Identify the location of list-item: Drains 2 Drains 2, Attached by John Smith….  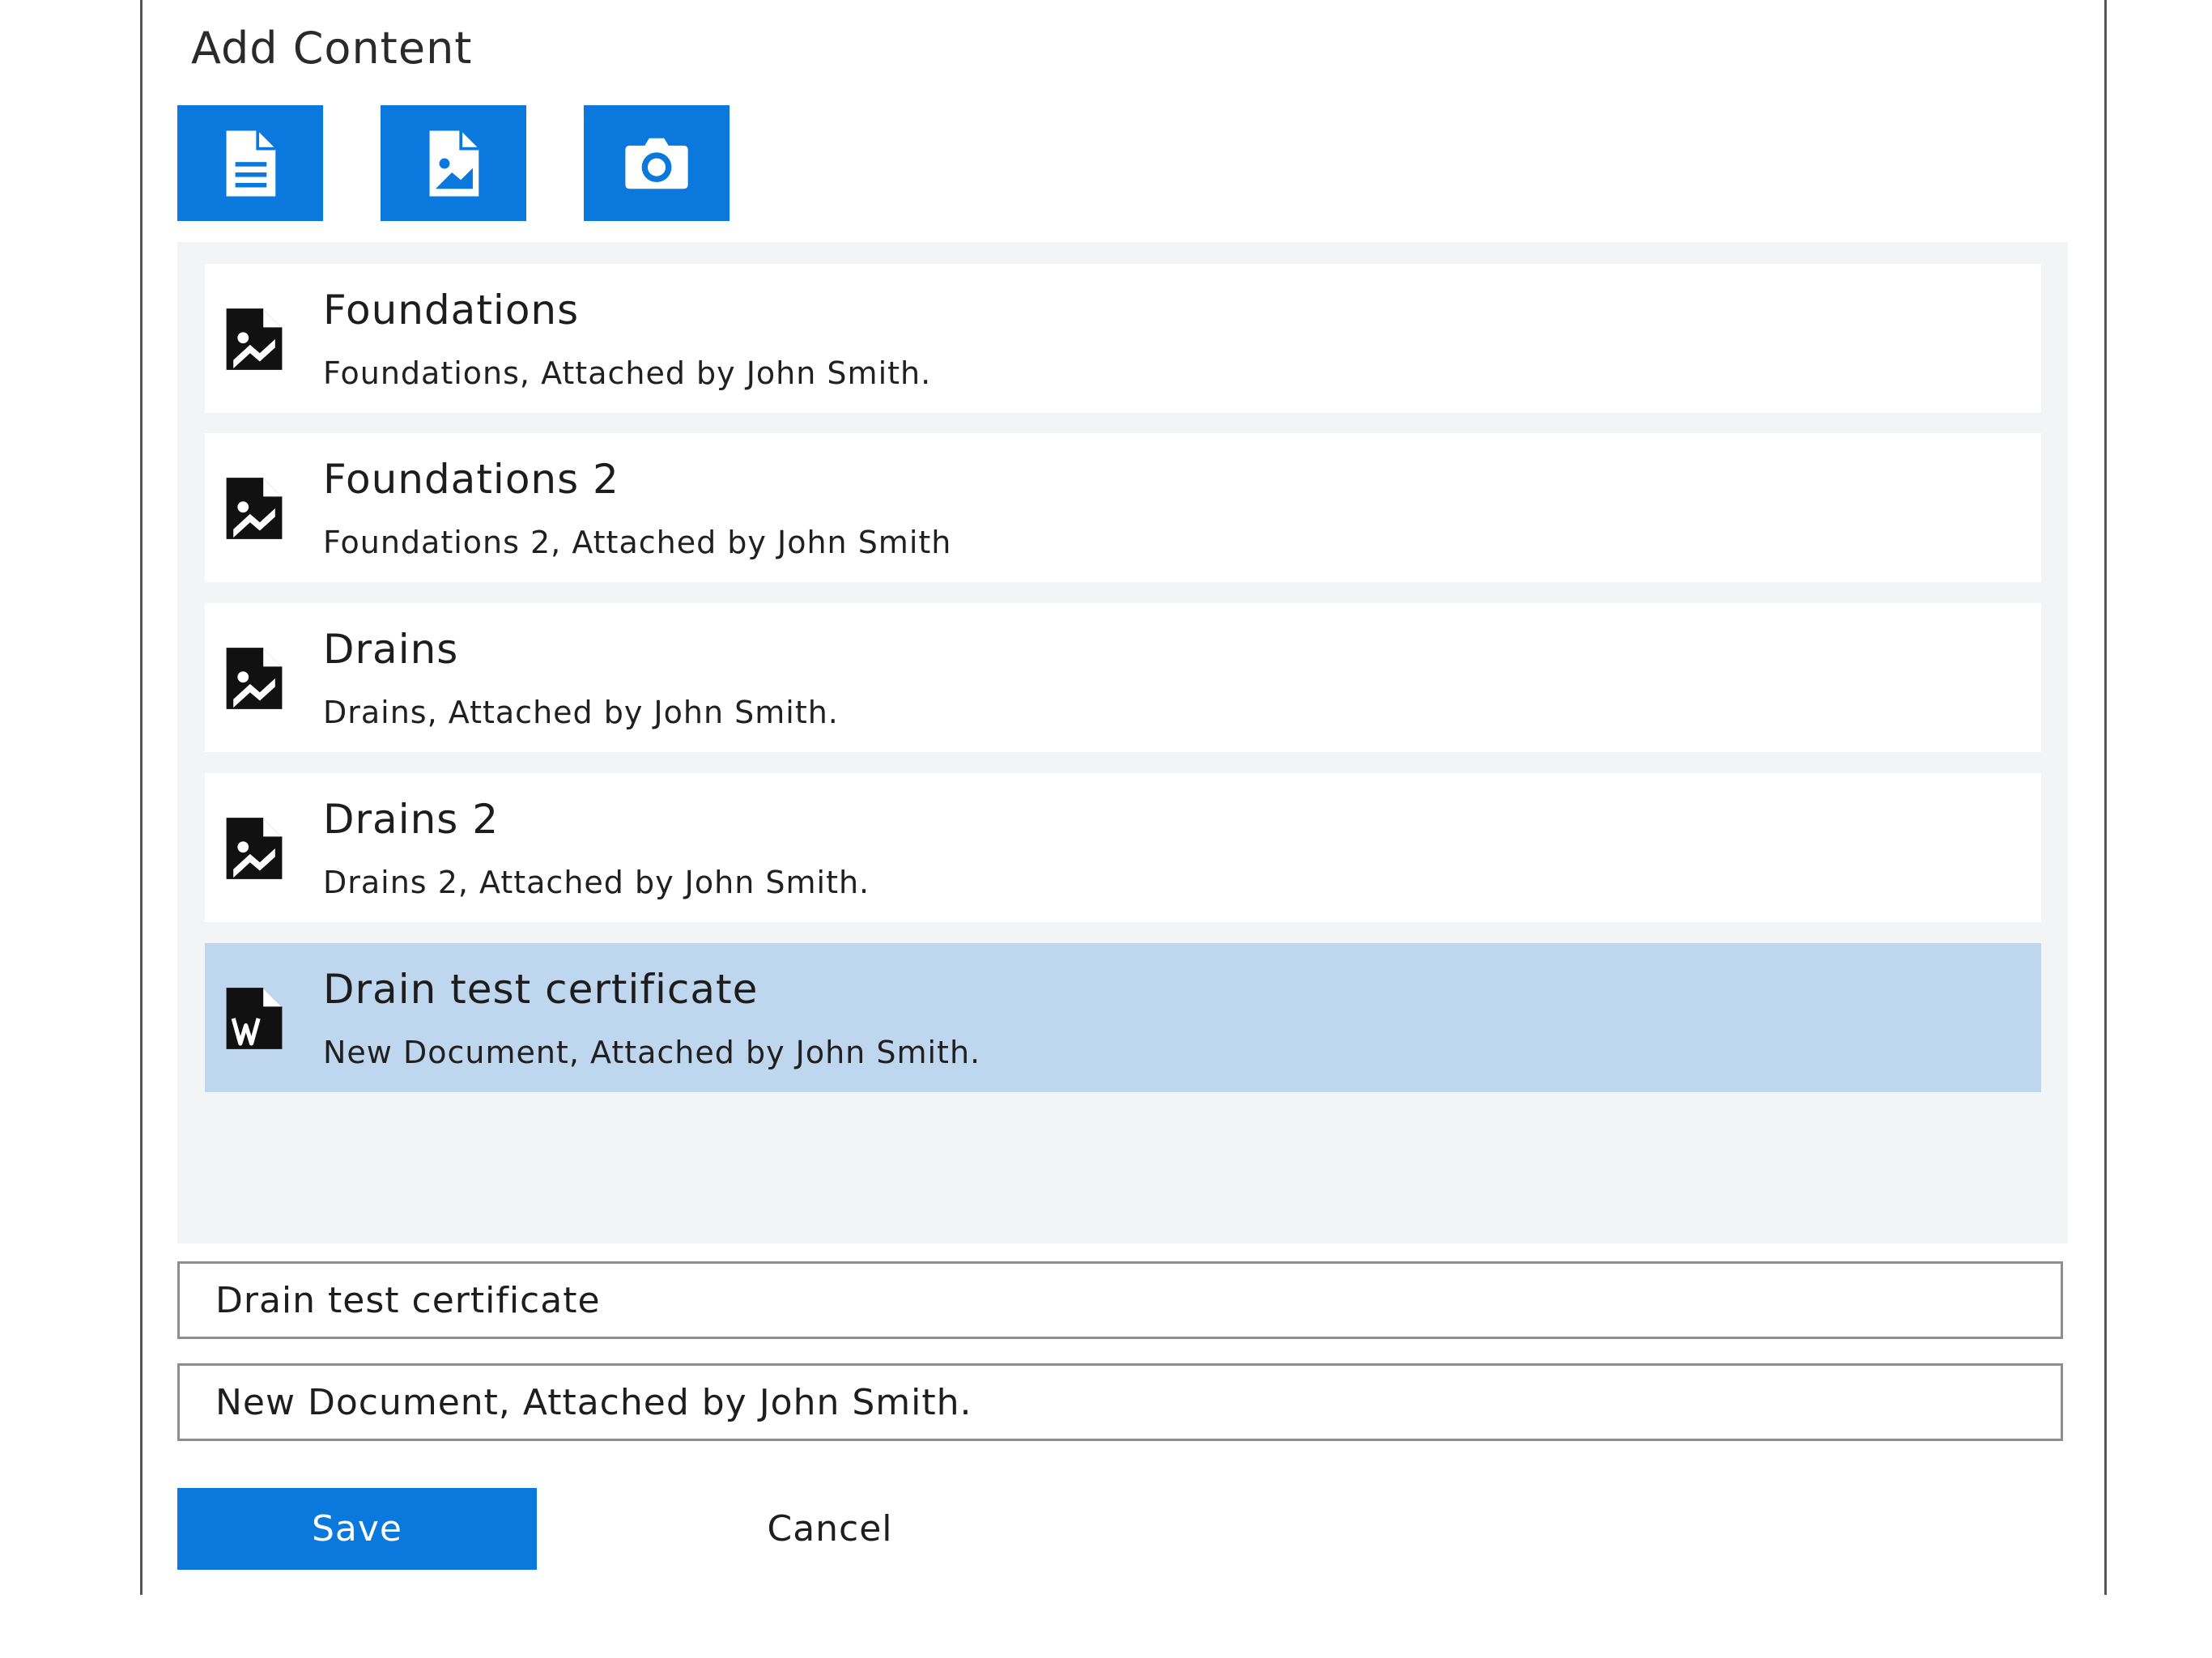
(1123, 847).